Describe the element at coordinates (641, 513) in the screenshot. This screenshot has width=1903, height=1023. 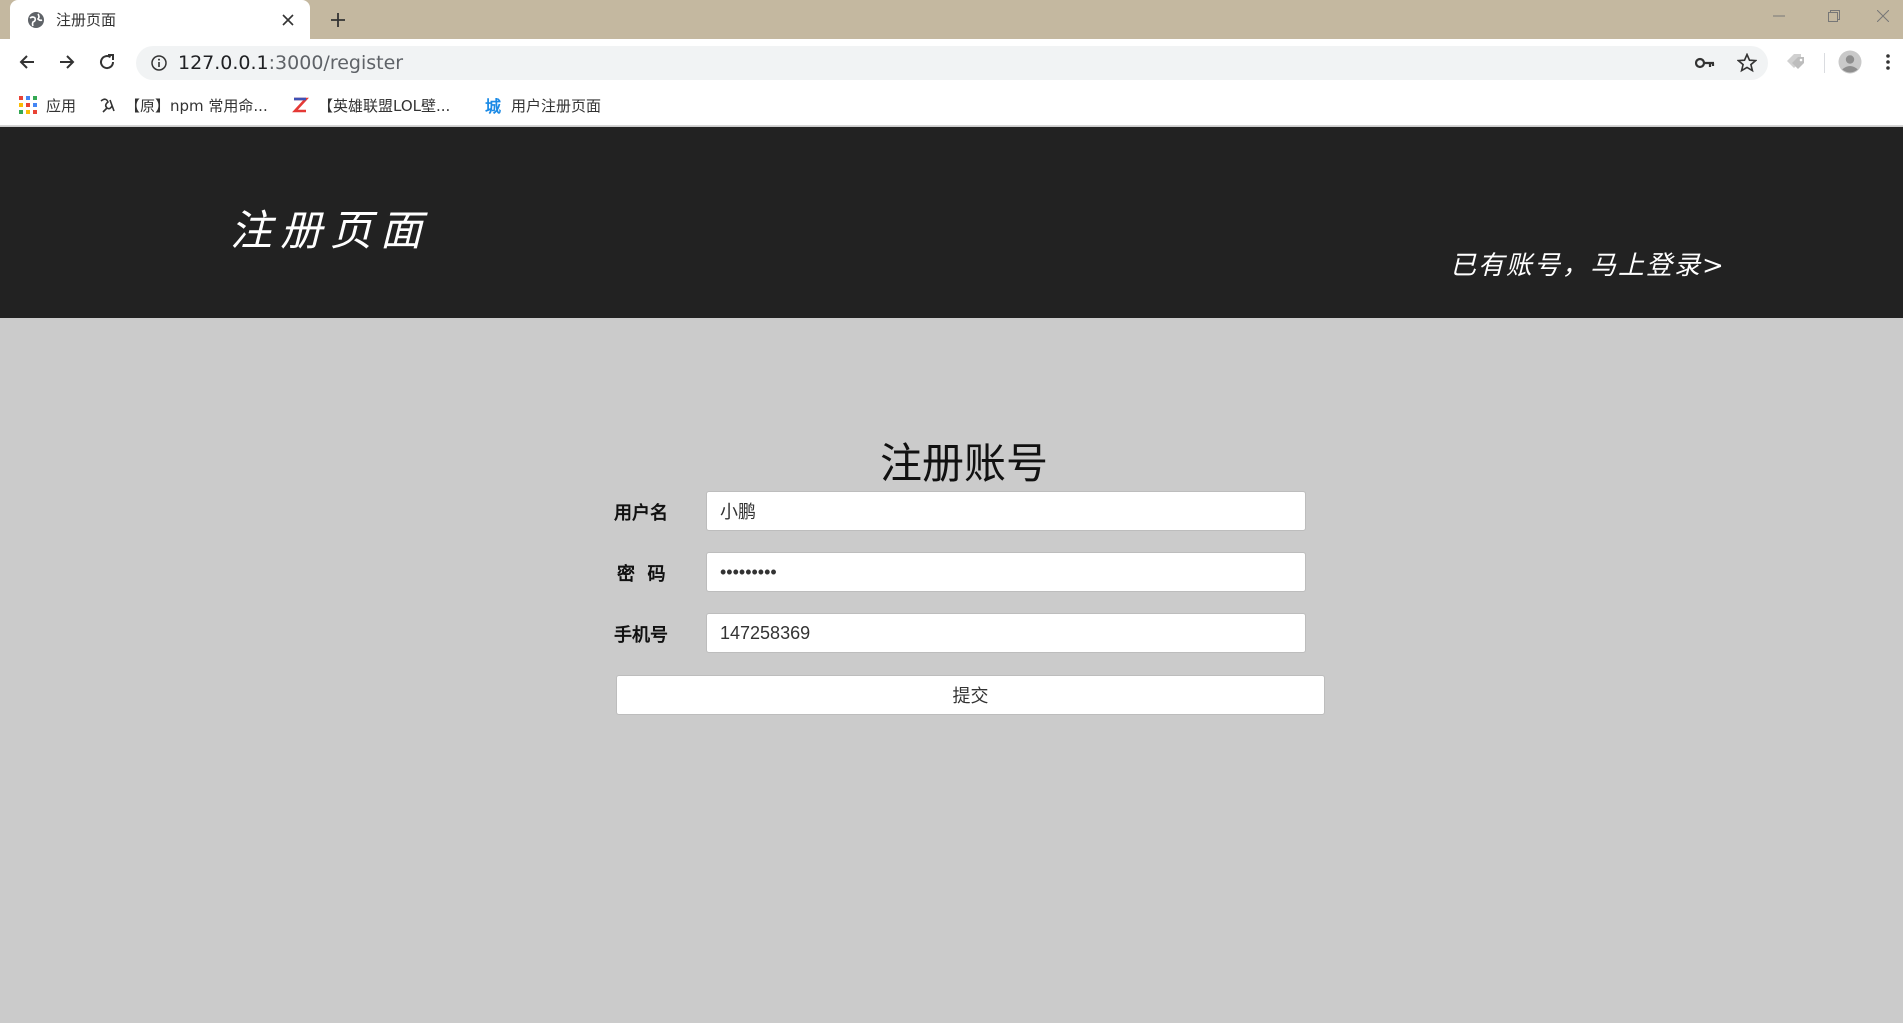
I see `username-label: 用户名` at that location.